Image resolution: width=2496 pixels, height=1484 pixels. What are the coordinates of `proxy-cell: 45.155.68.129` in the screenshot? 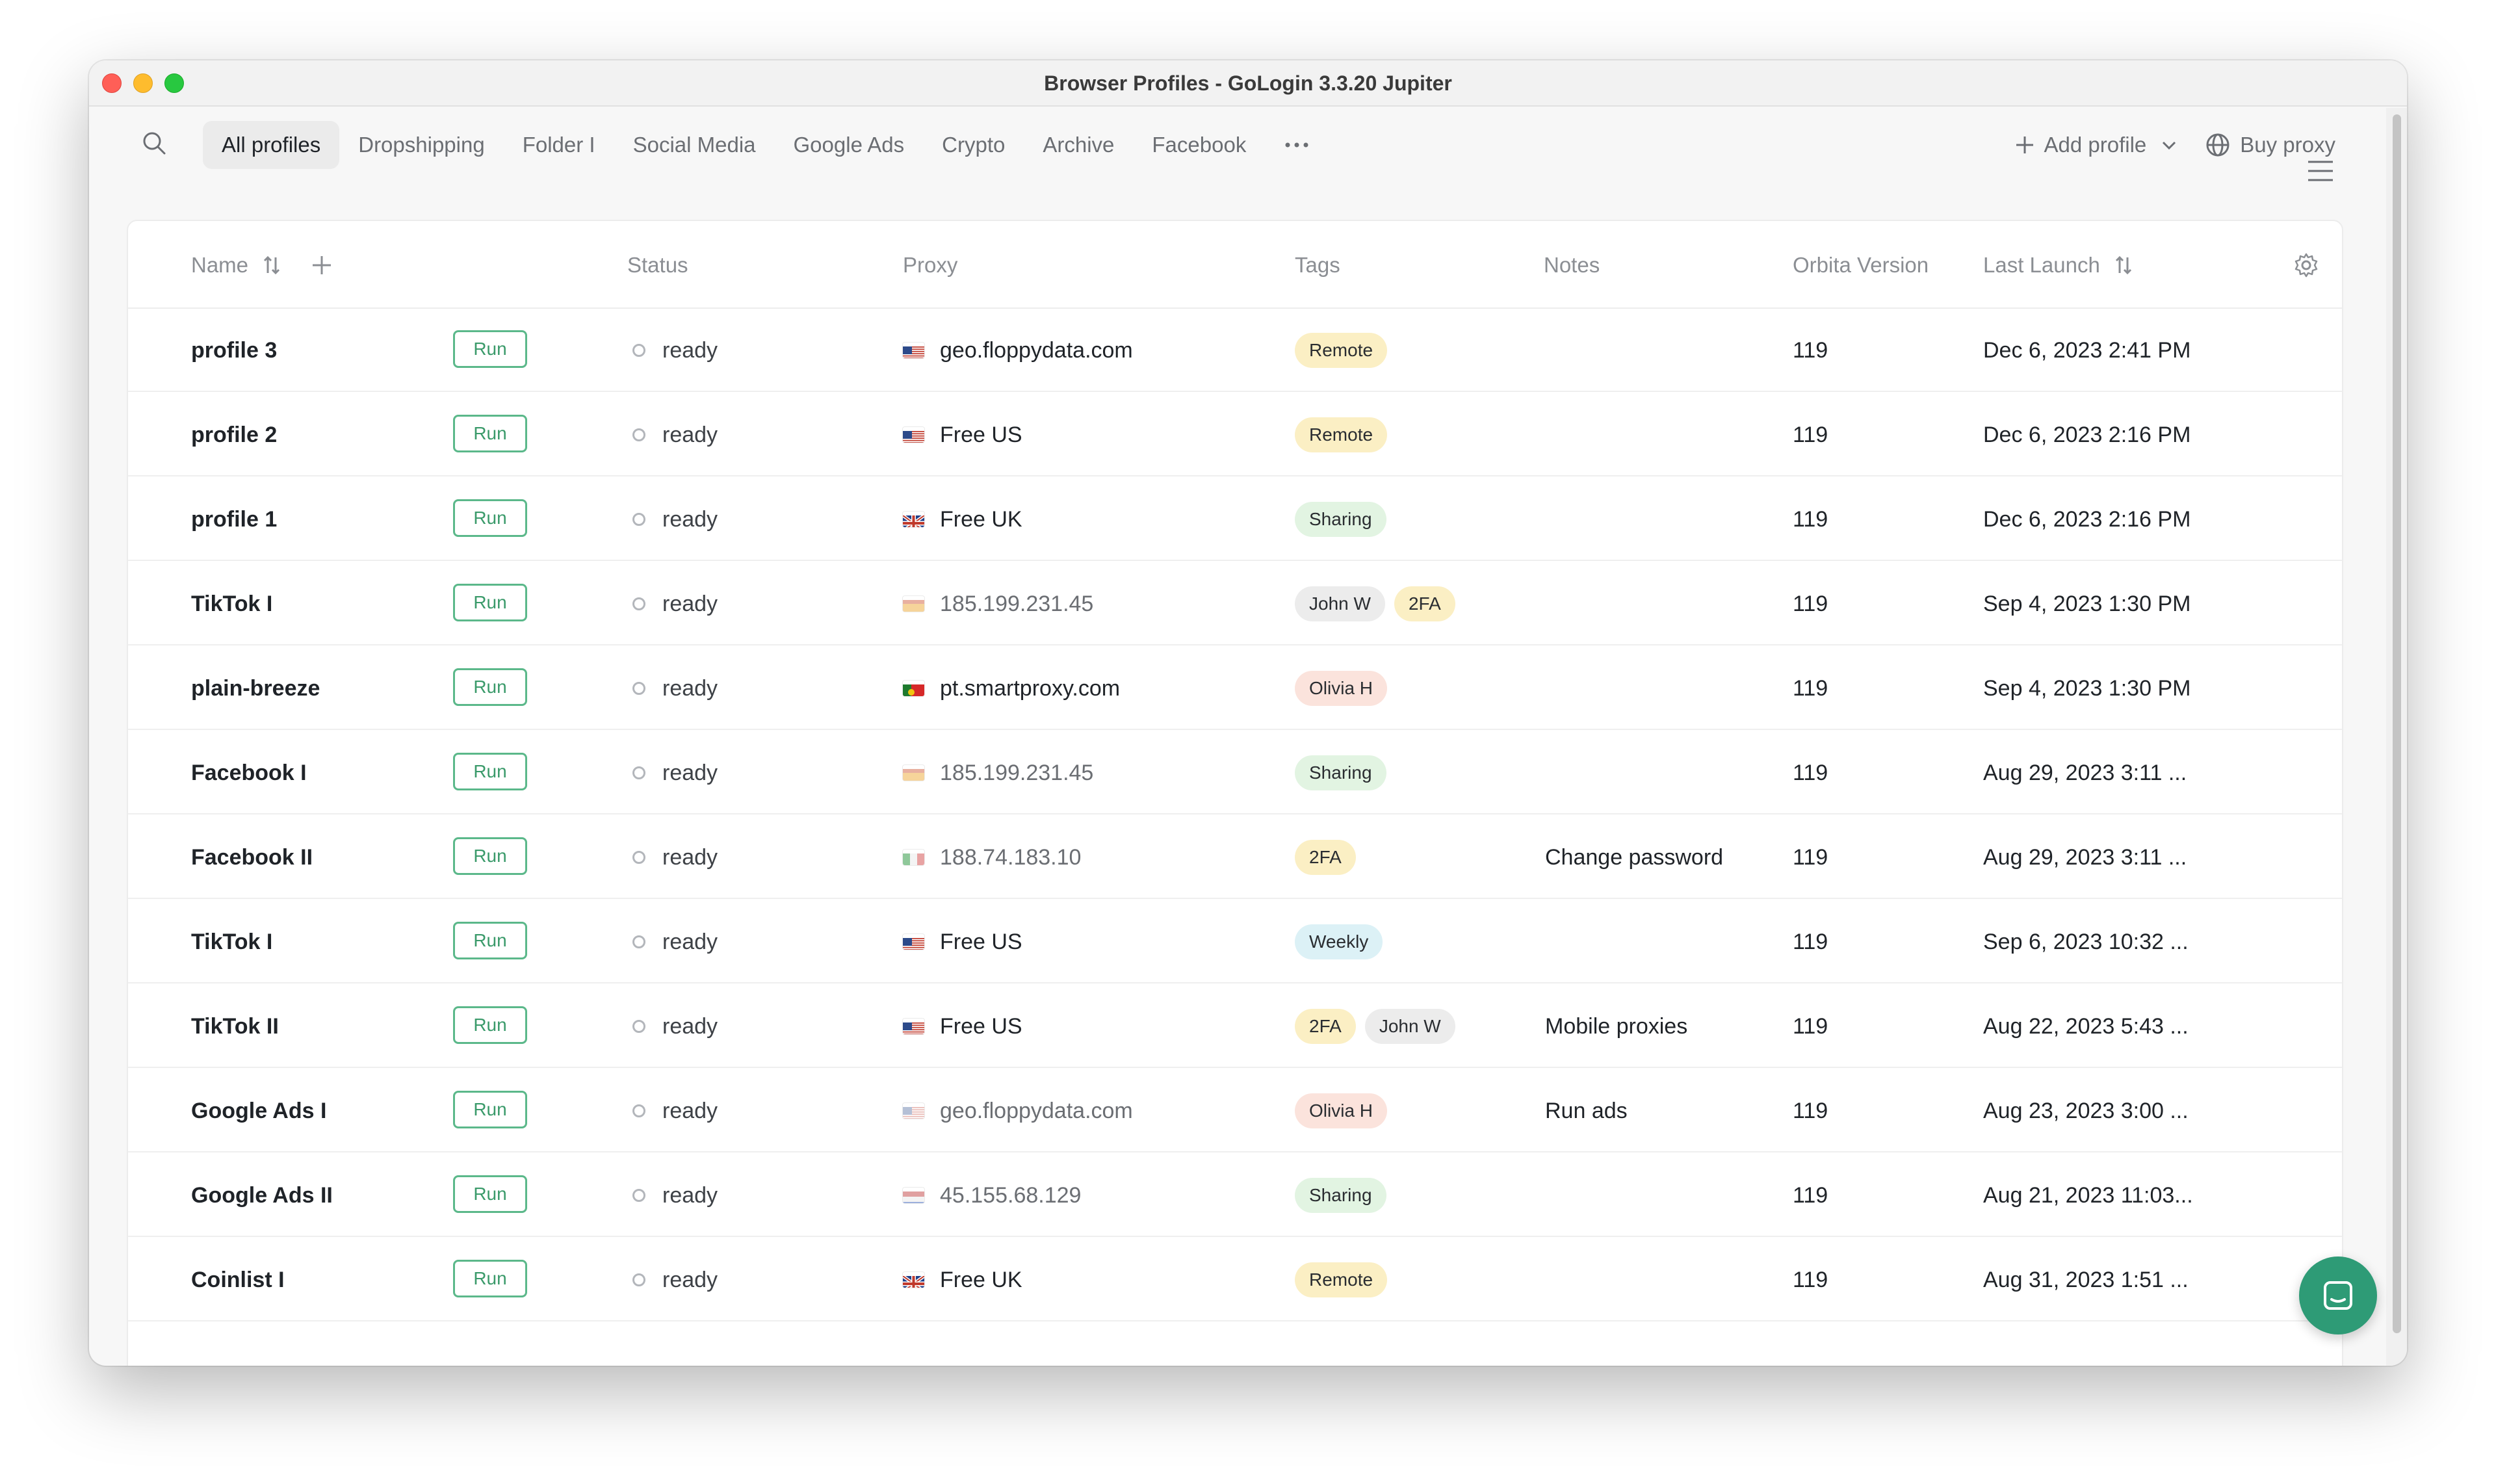 It's located at (992, 1195).